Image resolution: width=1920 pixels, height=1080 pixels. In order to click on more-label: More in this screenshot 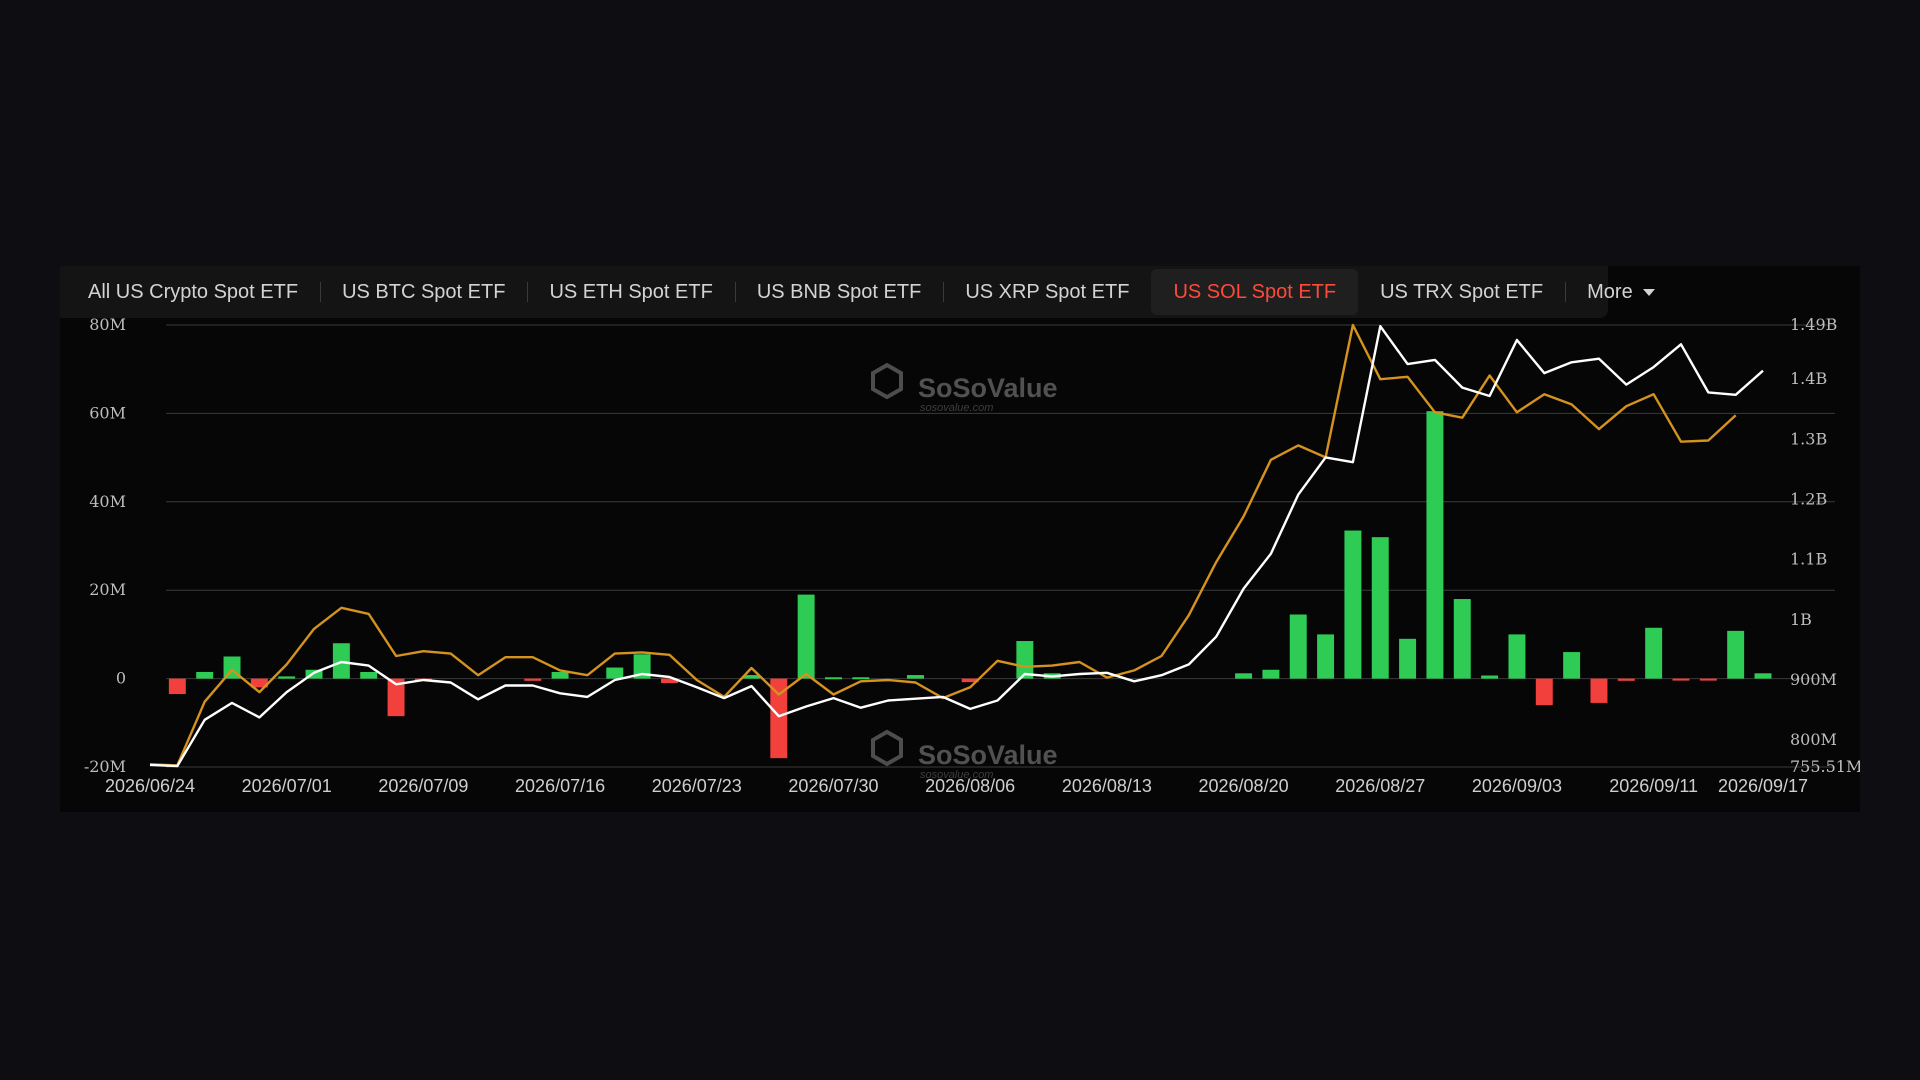, I will do `click(1610, 292)`.